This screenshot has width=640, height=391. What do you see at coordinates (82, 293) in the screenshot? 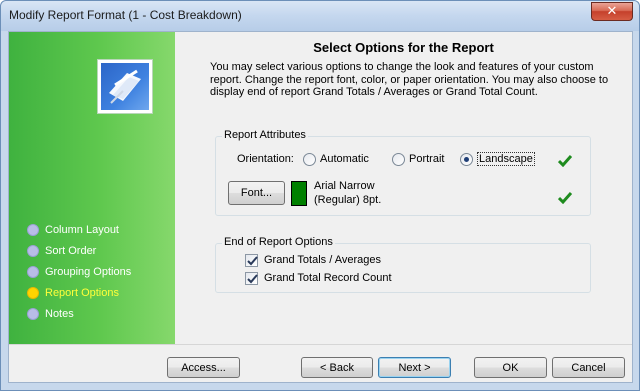
I see `step-label: Report Options` at bounding box center [82, 293].